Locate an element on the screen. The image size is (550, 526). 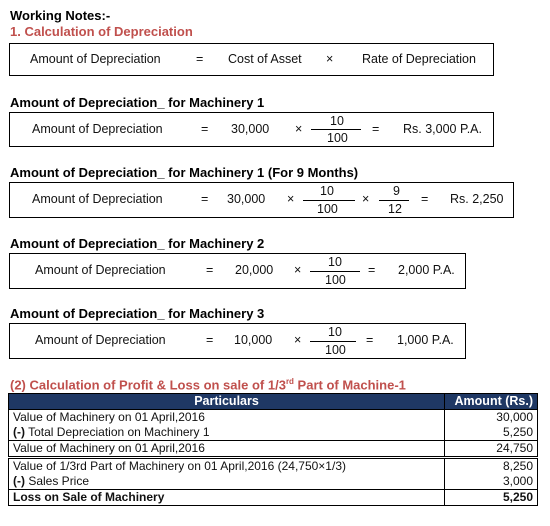
machinery-1-9m-frac2-num: 9 is located at coordinates (396, 191).